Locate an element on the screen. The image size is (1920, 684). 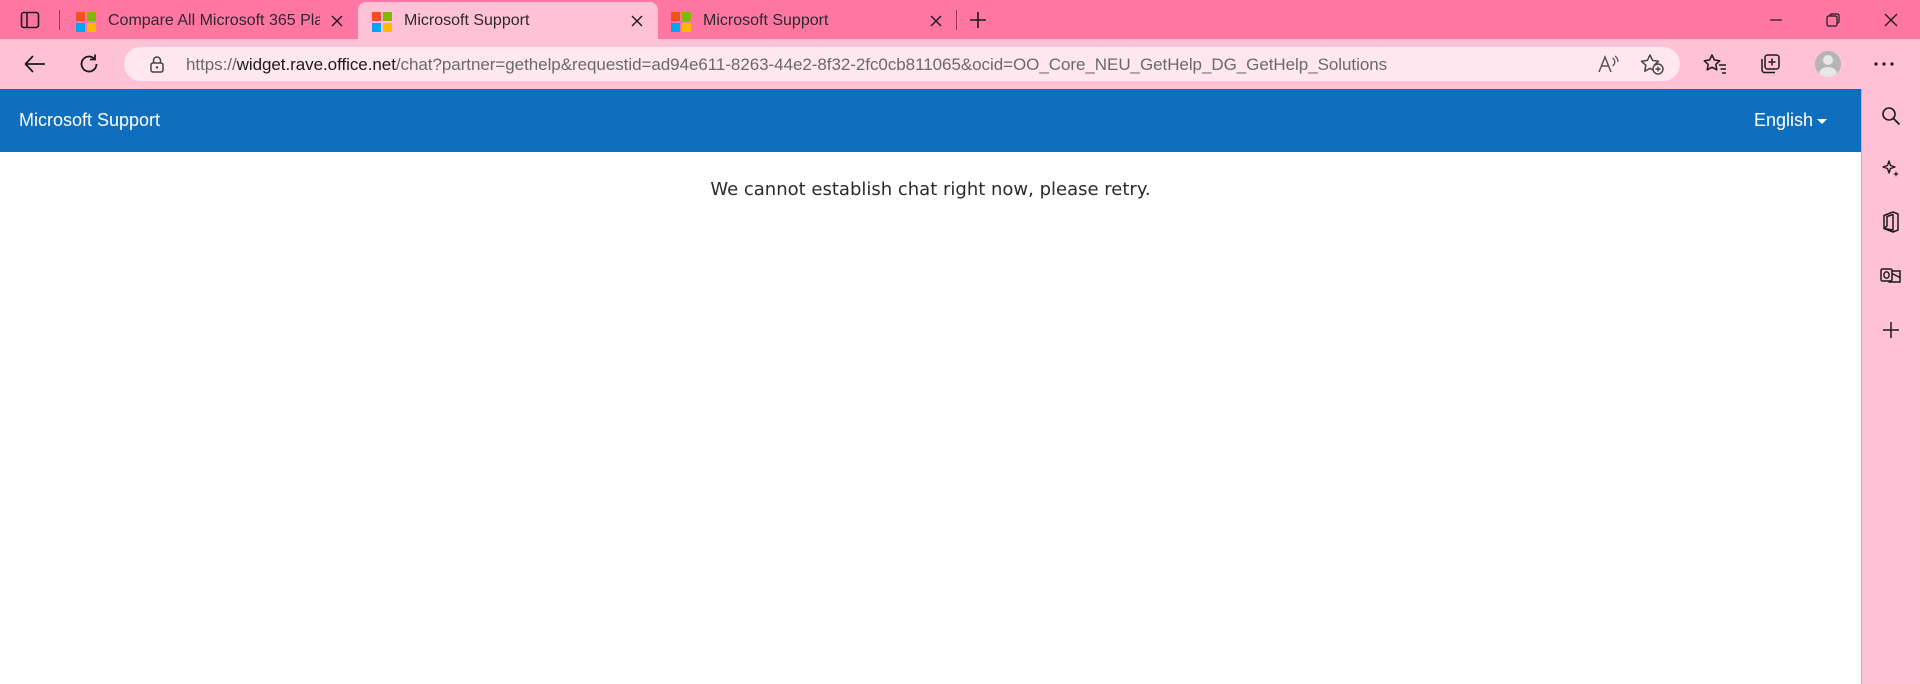
refresh-icon is located at coordinates (89, 63).